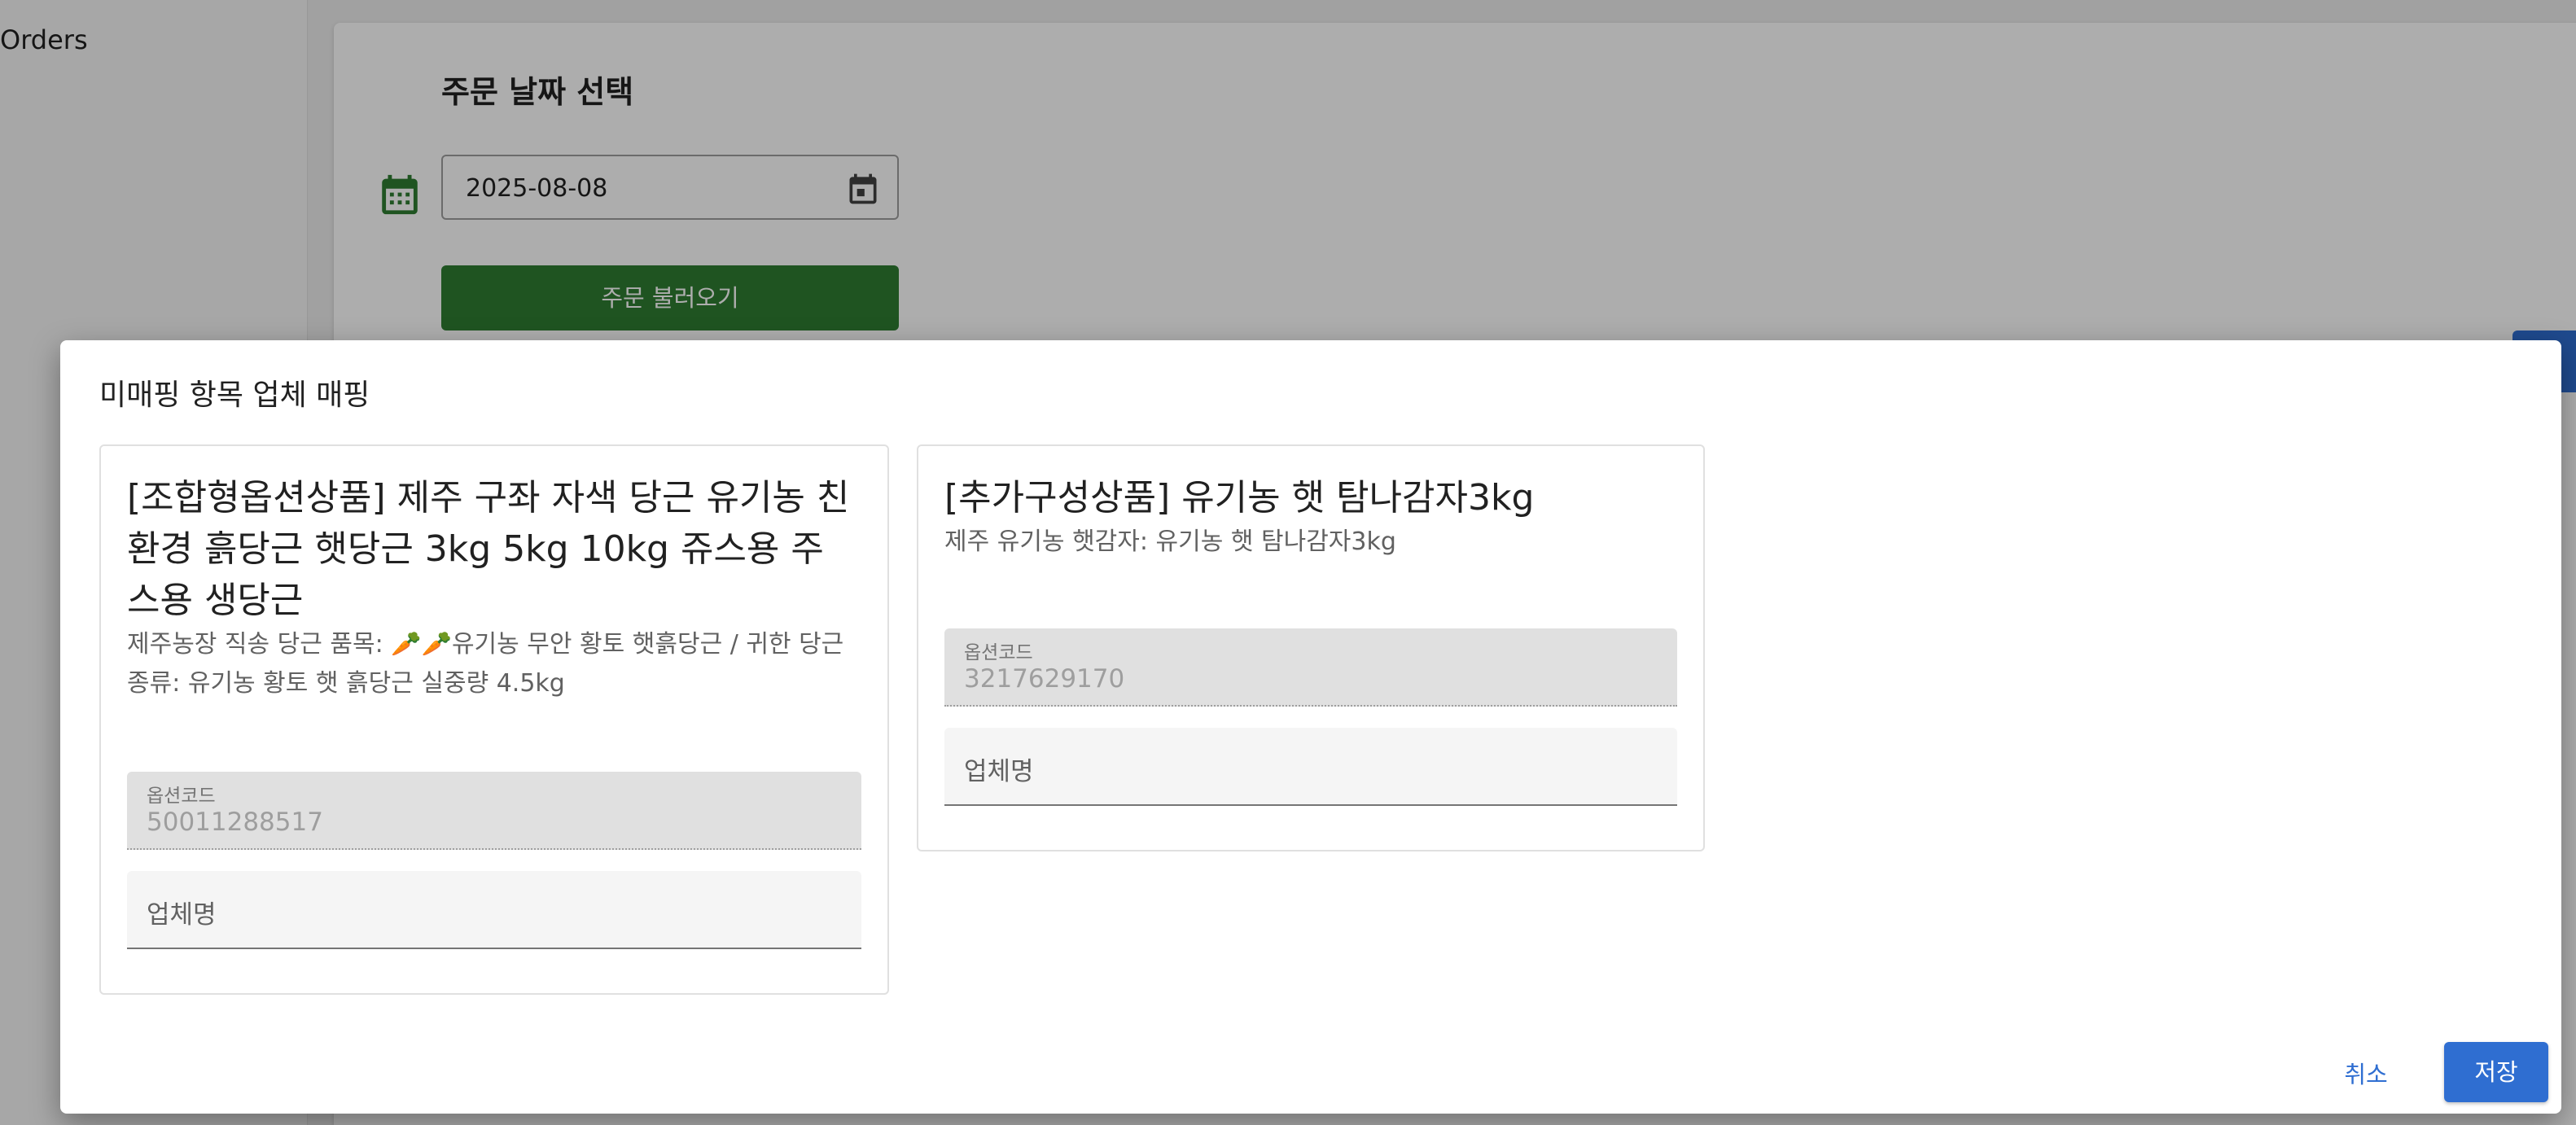 This screenshot has height=1125, width=2576. What do you see at coordinates (1170, 541) in the screenshot?
I see `product-option: 제주 유기농 햇감자: 유기농 햇 탐나감자3kg` at bounding box center [1170, 541].